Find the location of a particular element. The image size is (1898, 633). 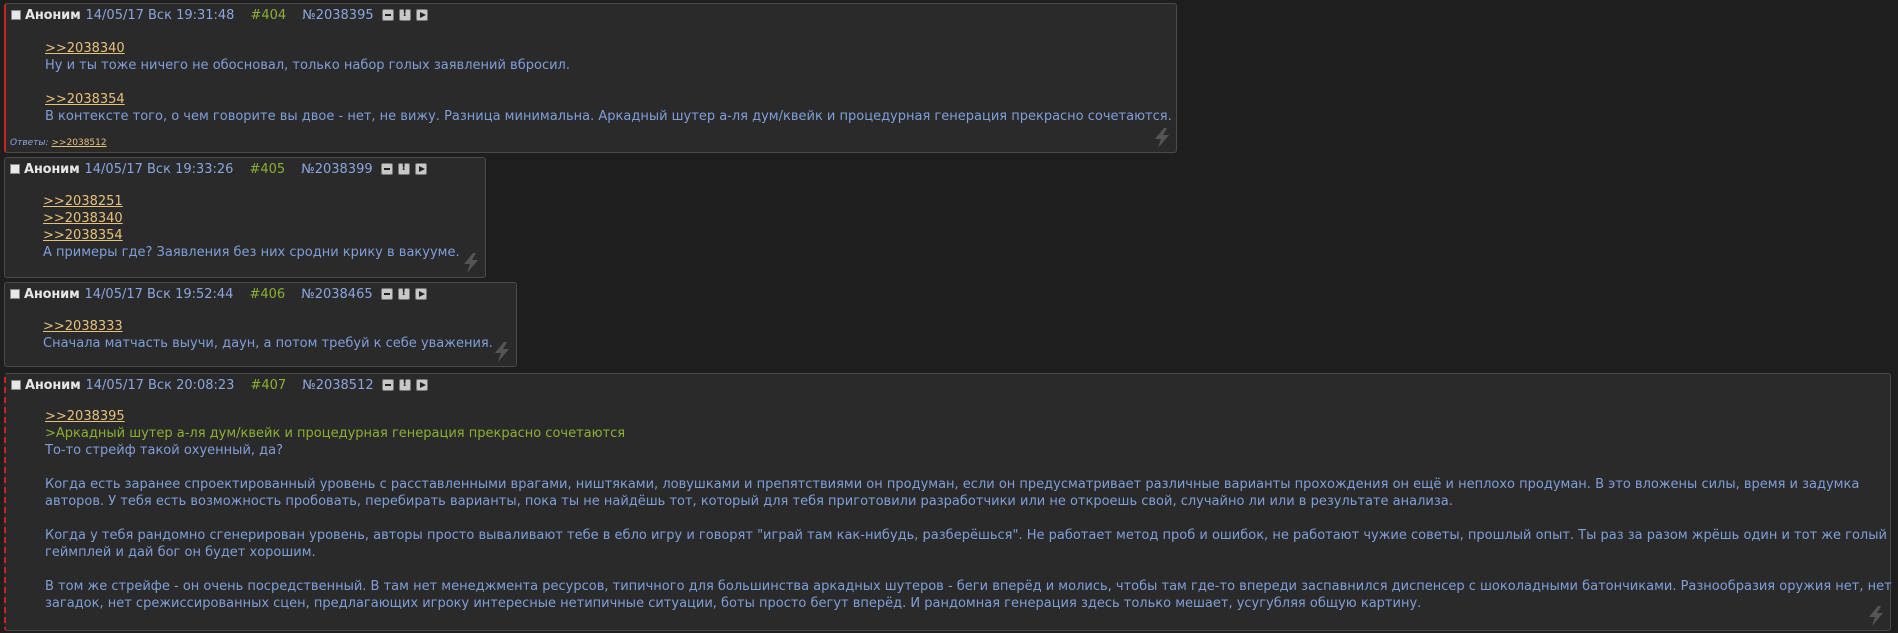

post-number: #405 is located at coordinates (267, 169).